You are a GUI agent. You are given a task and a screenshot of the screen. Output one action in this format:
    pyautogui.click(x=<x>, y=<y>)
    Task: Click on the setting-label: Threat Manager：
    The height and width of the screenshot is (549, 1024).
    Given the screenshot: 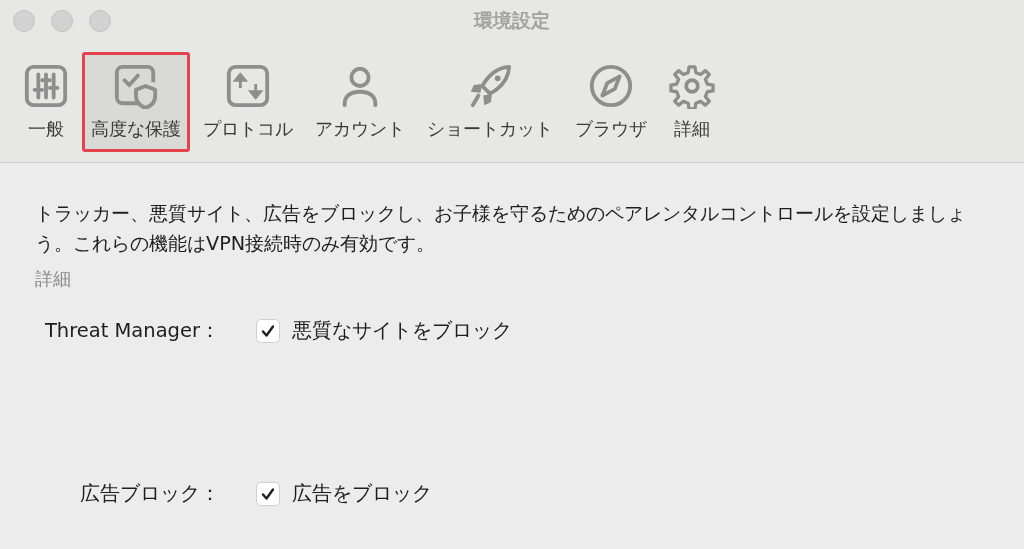 What is the action you would take?
    pyautogui.click(x=131, y=331)
    